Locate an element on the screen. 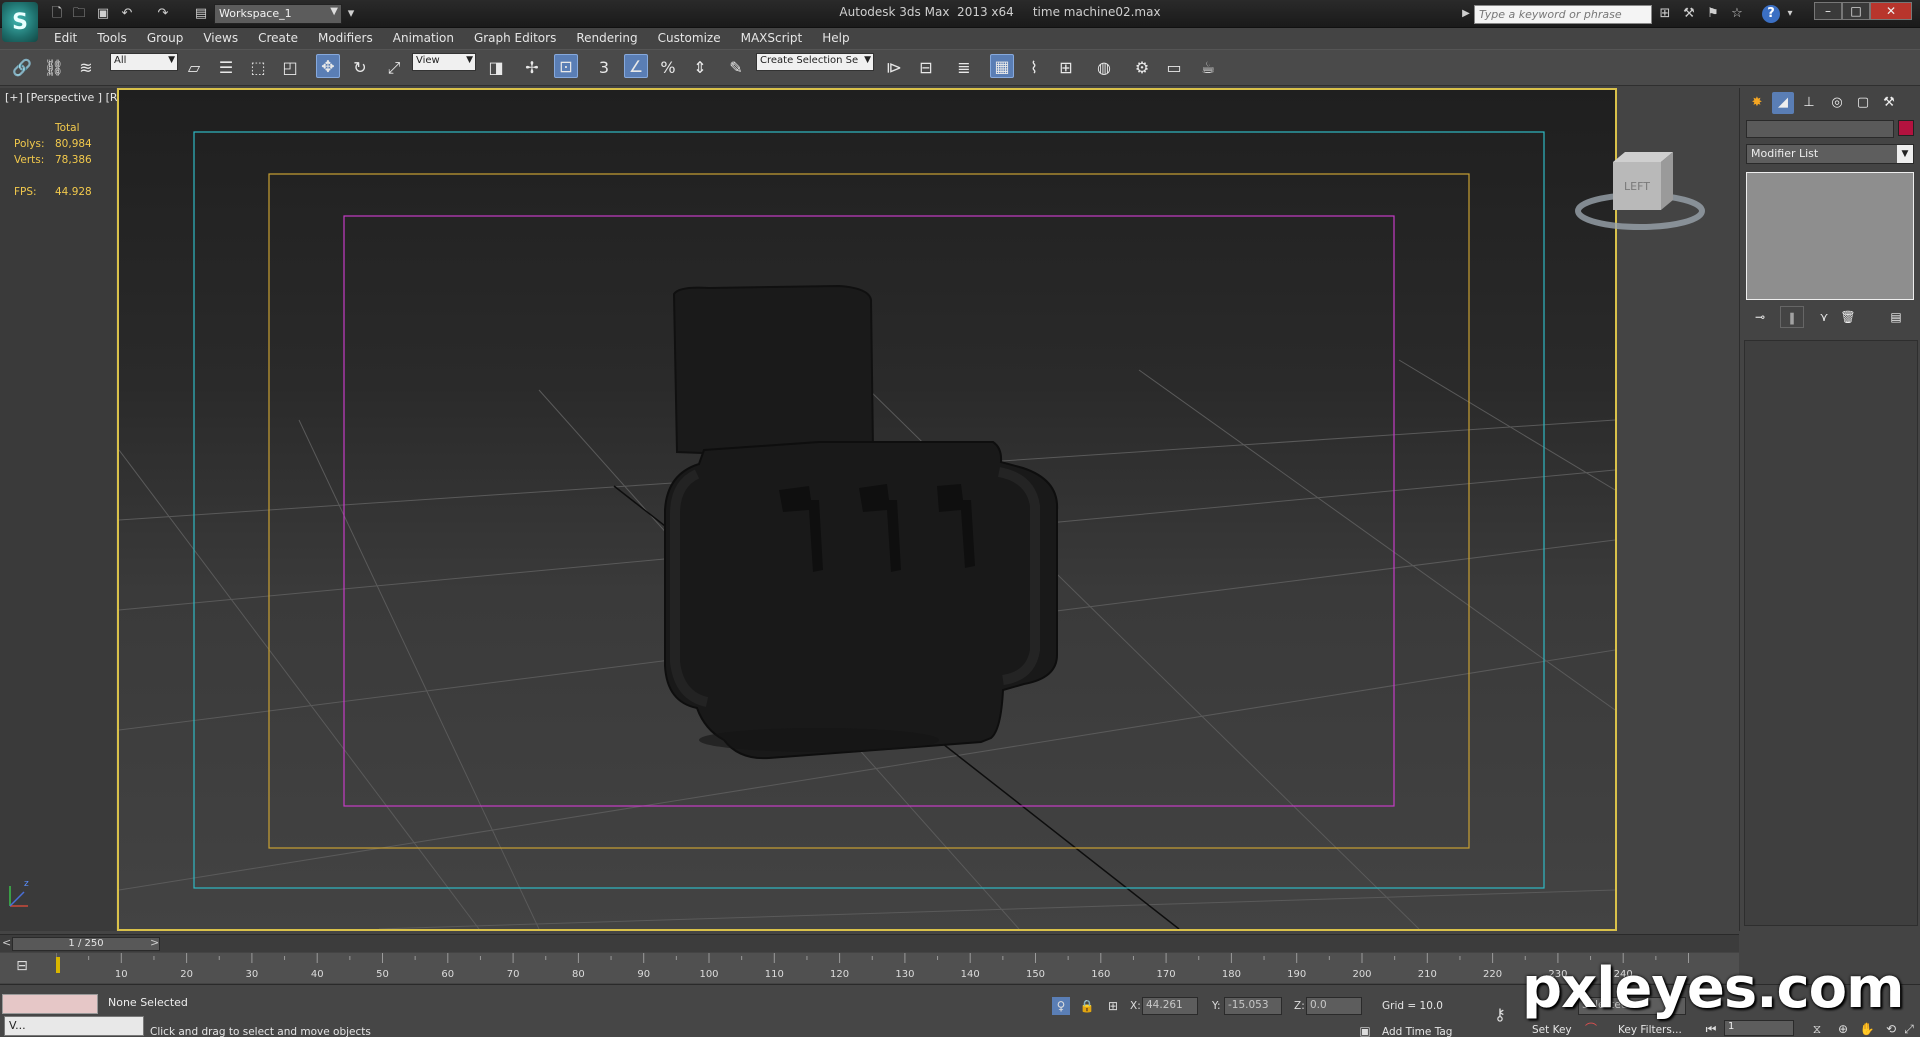 Image resolution: width=1920 pixels, height=1037 pixels. zoom-extents-icon: ⊕ is located at coordinates (1843, 1028).